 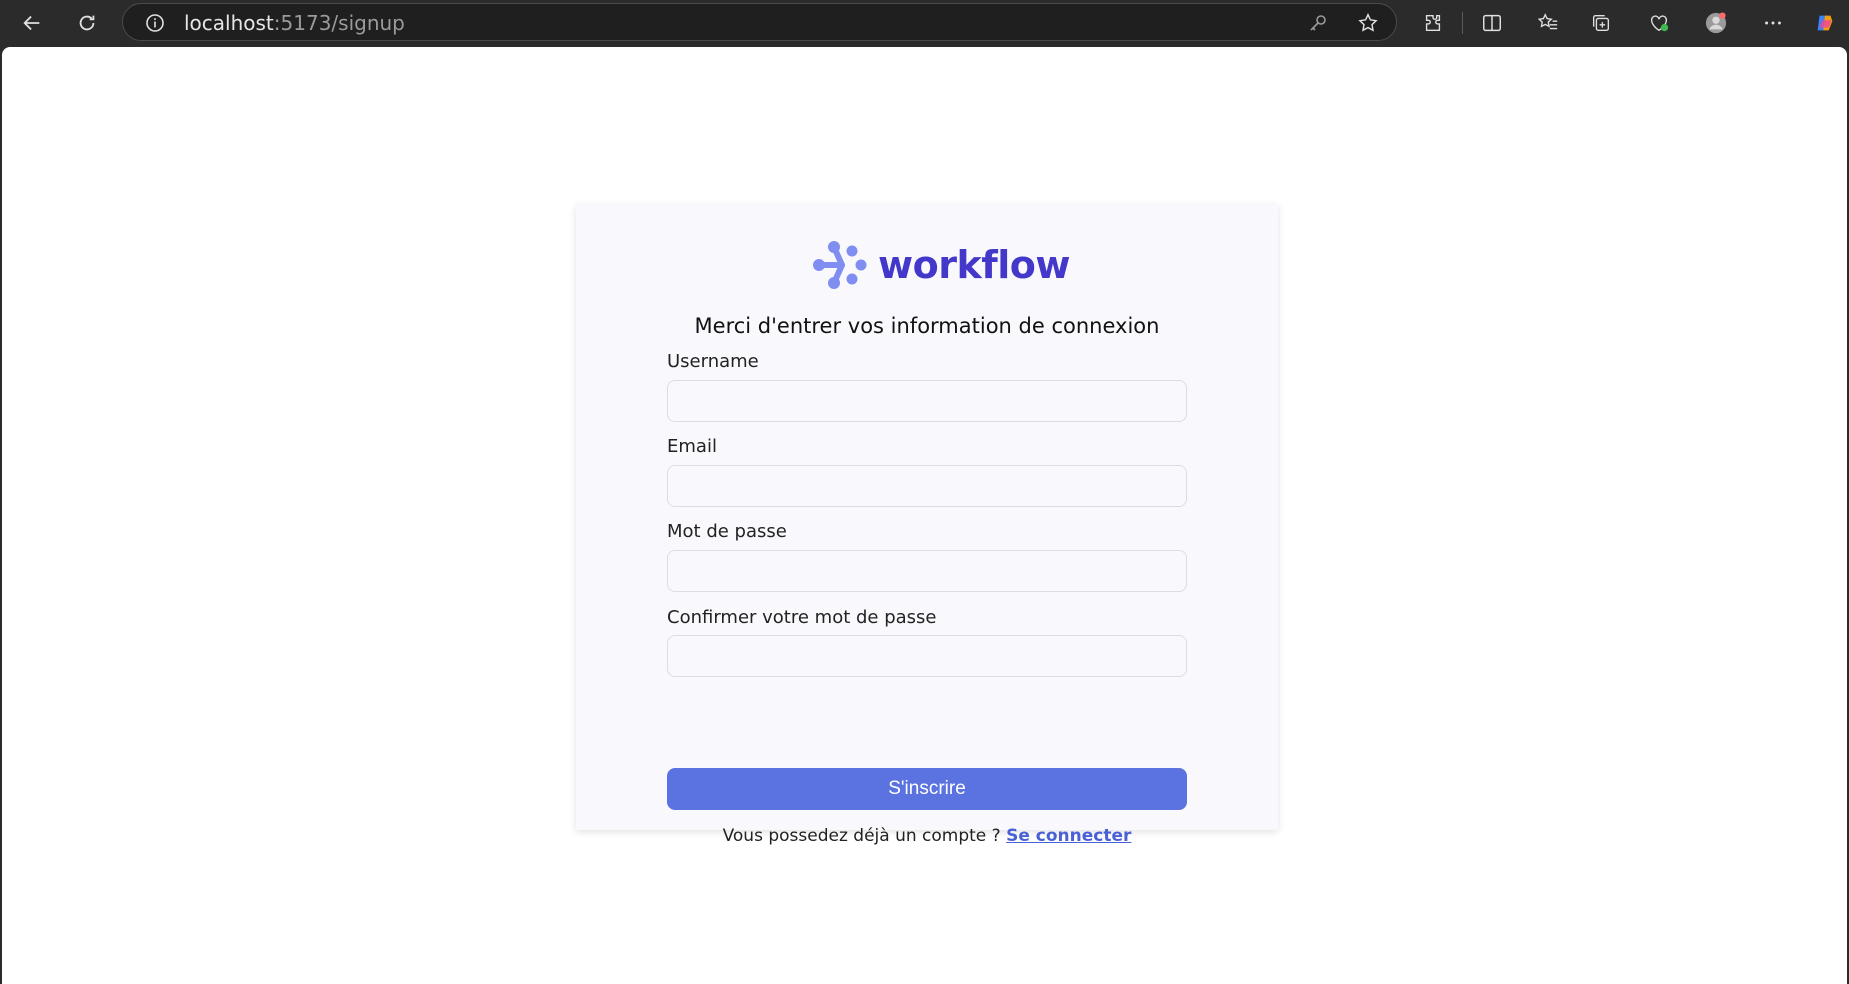 I want to click on toolbar-divider, so click(x=1462, y=23).